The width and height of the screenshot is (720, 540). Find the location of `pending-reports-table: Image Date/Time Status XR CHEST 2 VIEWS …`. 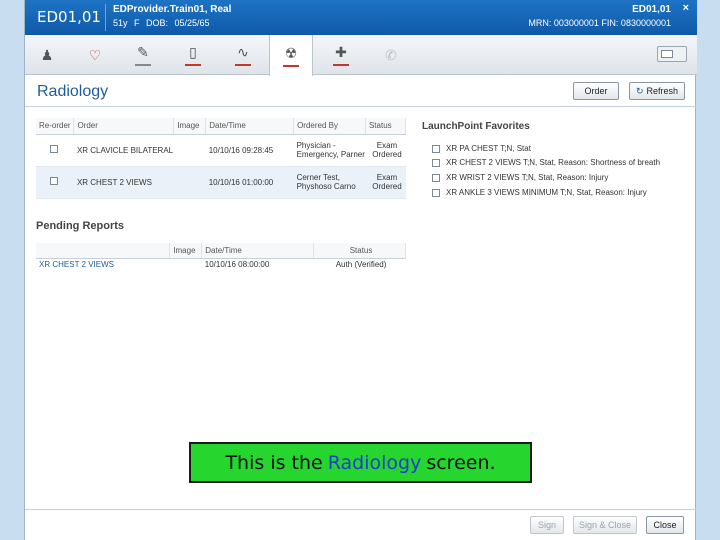

pending-reports-table: Image Date/Time Status XR CHEST 2 VIEWS … is located at coordinates (221, 257).